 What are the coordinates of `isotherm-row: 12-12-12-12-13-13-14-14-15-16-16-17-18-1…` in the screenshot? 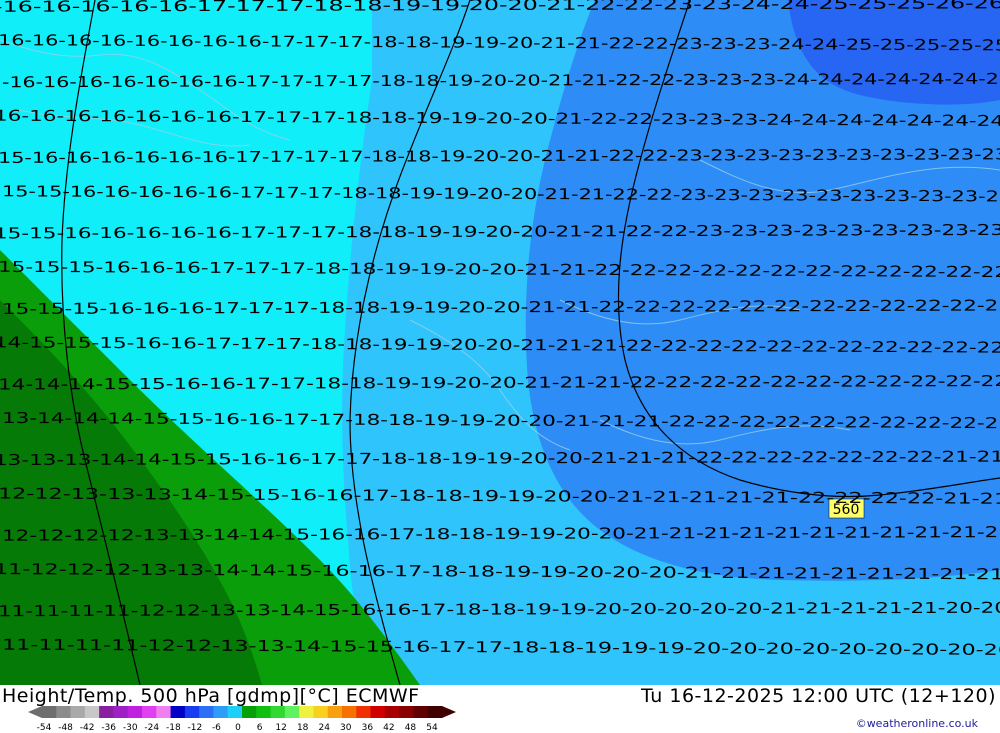 It's located at (501, 534).